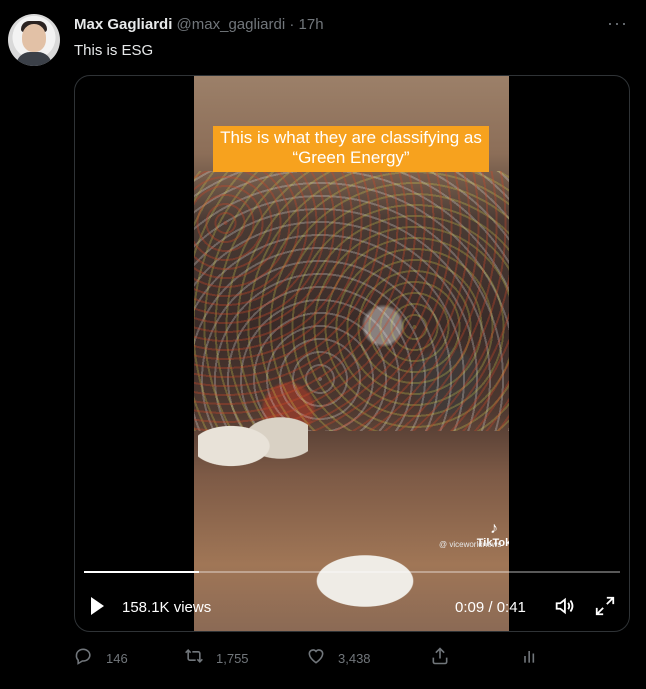 This screenshot has height=689, width=646. What do you see at coordinates (101, 656) in the screenshot?
I see `reply-button: 146` at bounding box center [101, 656].